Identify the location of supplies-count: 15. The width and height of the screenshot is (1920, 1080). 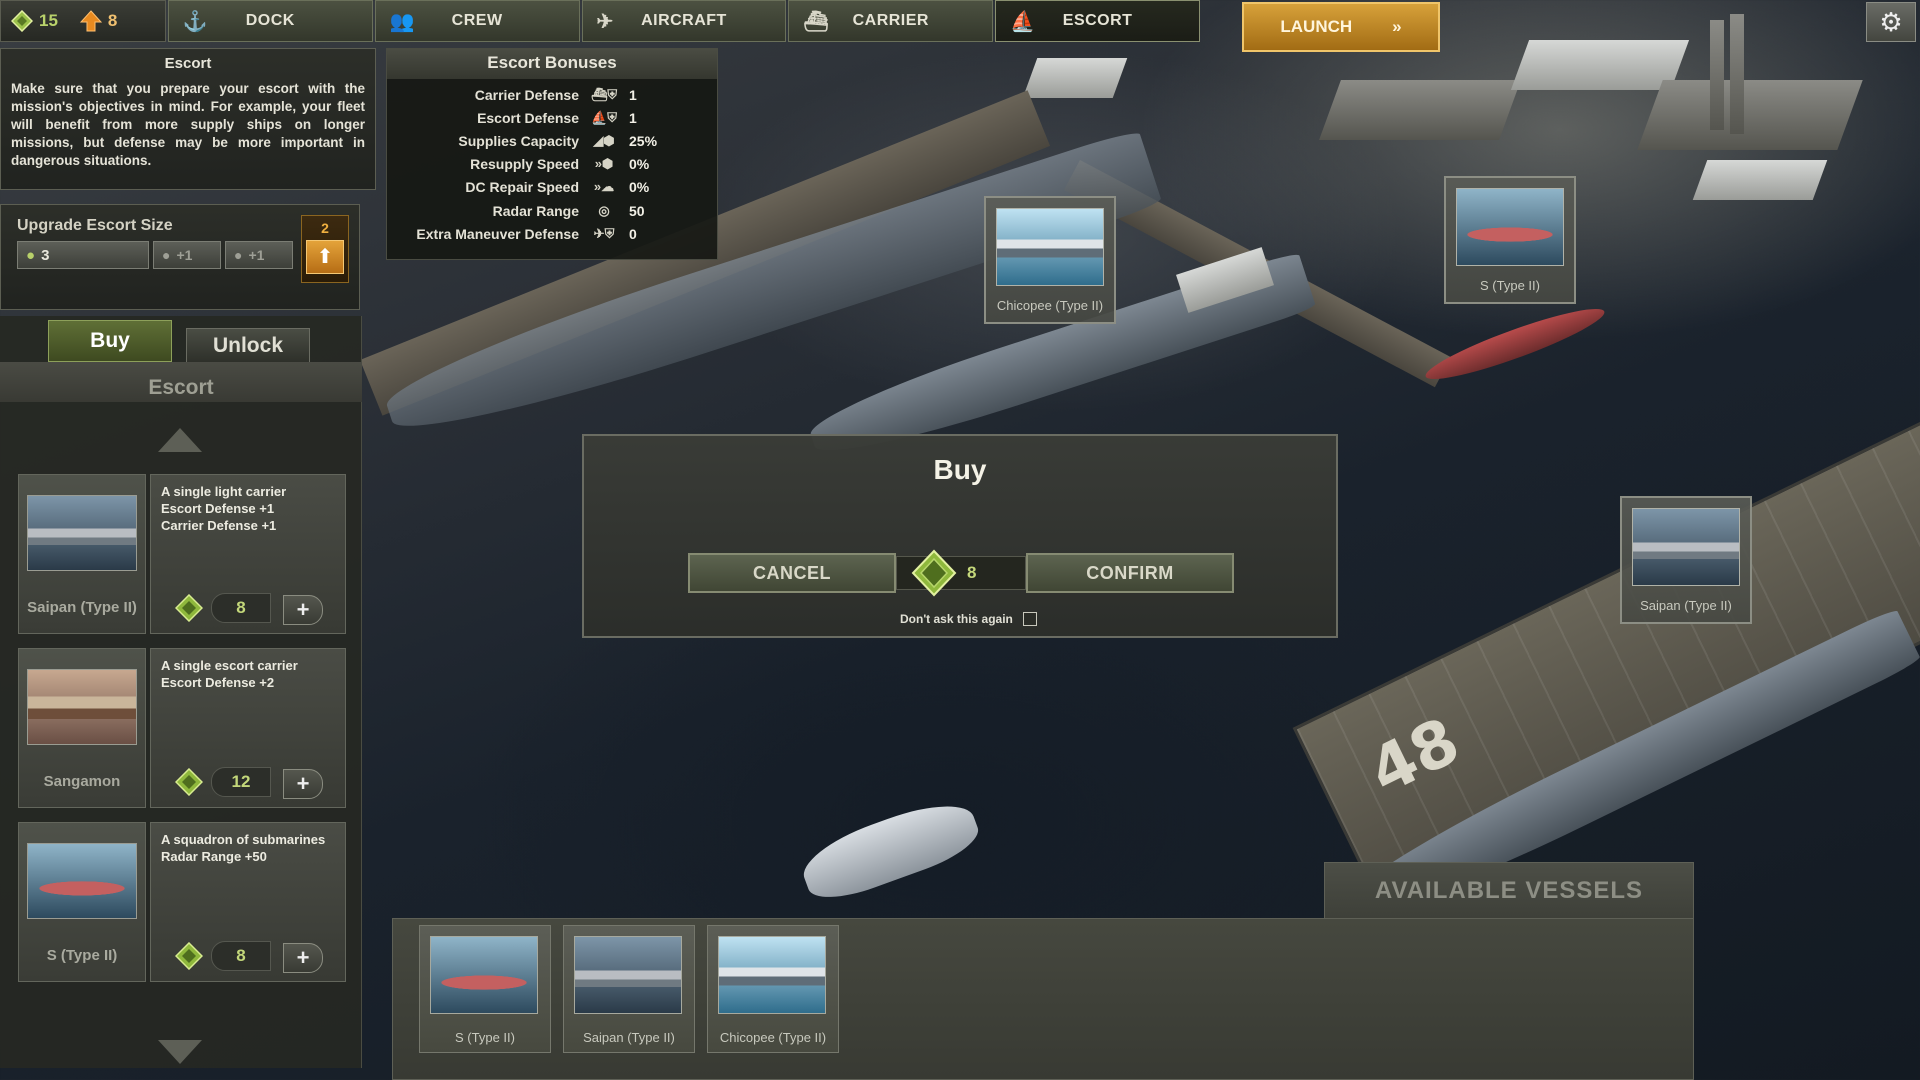
(48, 20).